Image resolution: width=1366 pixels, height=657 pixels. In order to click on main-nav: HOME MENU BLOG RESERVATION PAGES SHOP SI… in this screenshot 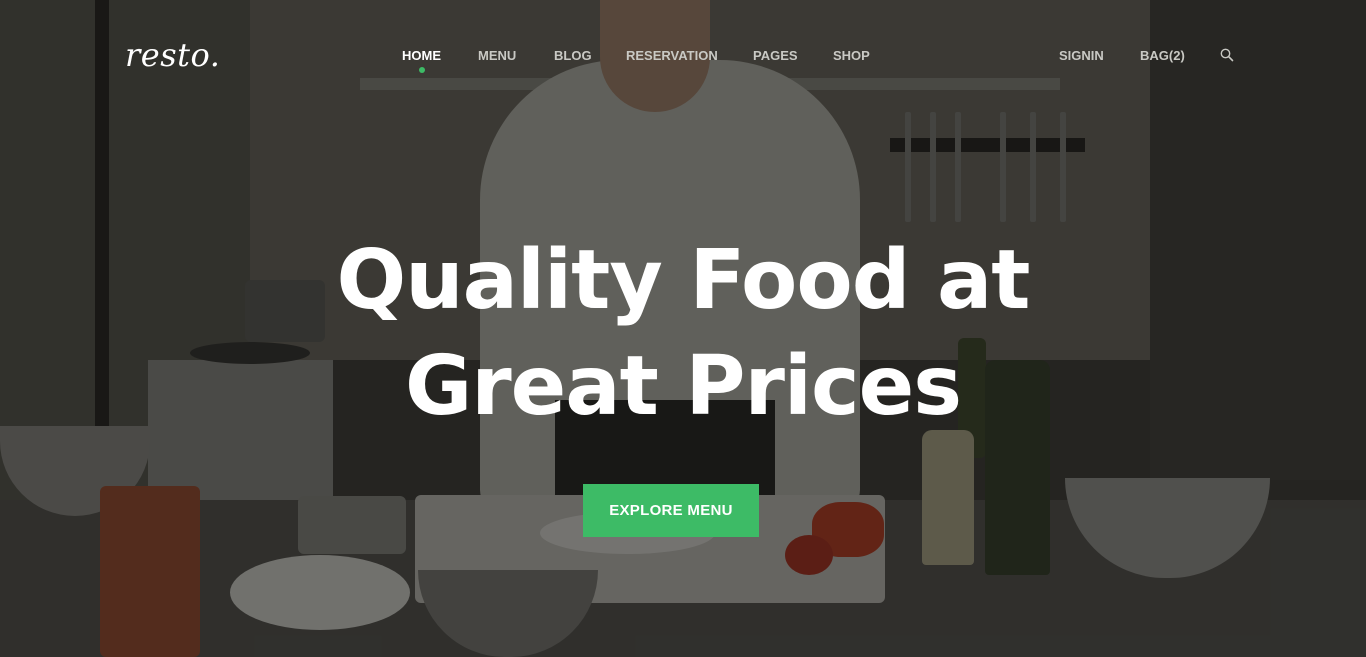, I will do `click(683, 60)`.